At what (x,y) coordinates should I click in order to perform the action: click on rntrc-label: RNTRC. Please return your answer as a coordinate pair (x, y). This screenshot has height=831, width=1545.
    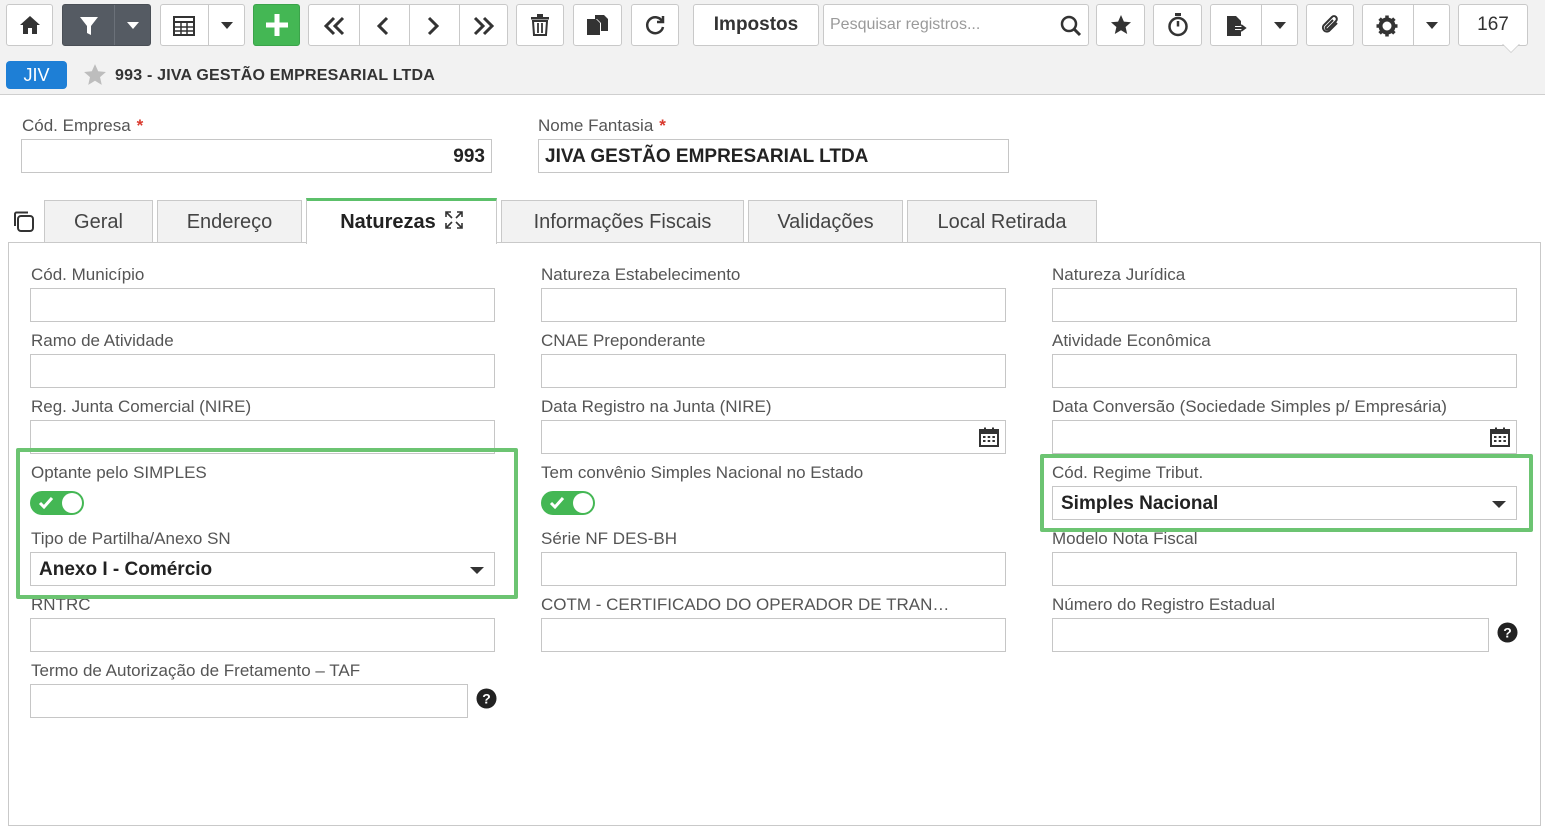
    Looking at the image, I should click on (61, 604).